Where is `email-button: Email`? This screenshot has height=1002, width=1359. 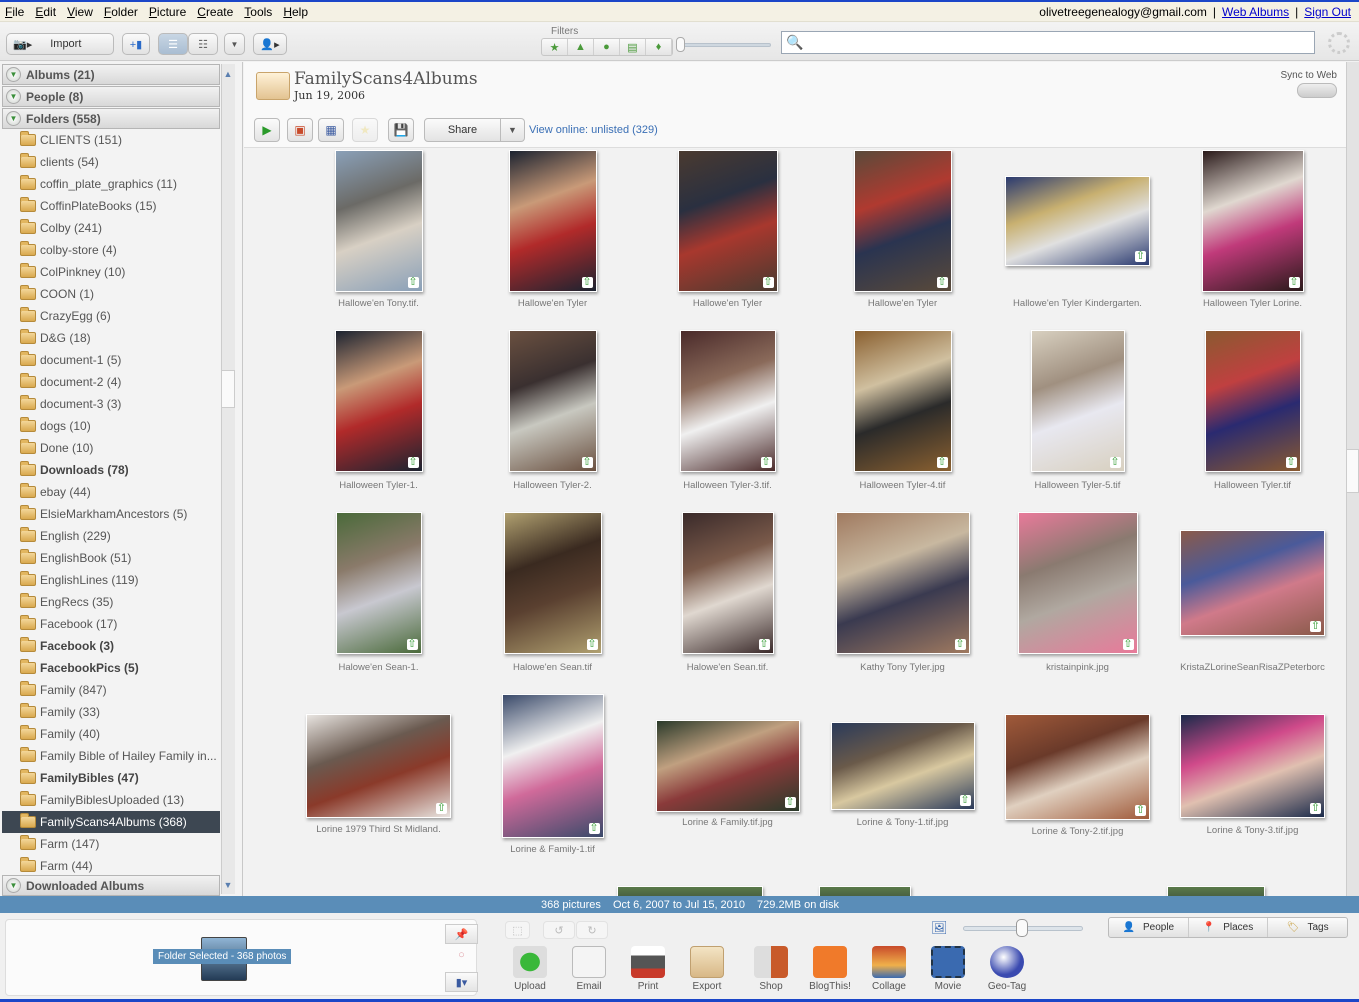
email-button: Email is located at coordinates (589, 969).